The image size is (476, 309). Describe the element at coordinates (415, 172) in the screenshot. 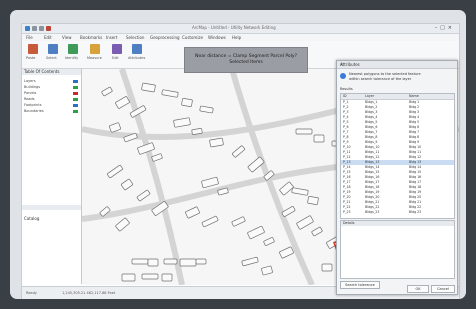

I see `table-cell-name: Bldg 15` at that location.